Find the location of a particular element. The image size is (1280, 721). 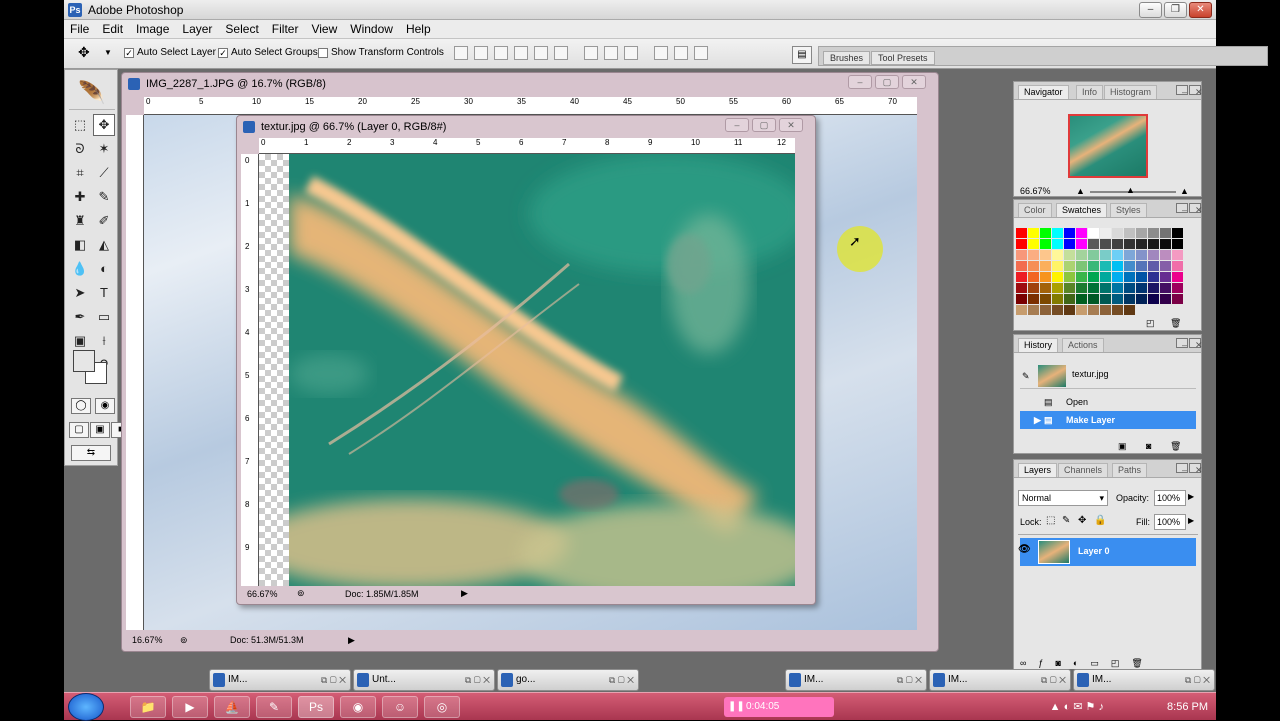

lock-image-icon: ✎ is located at coordinates (1066, 520).